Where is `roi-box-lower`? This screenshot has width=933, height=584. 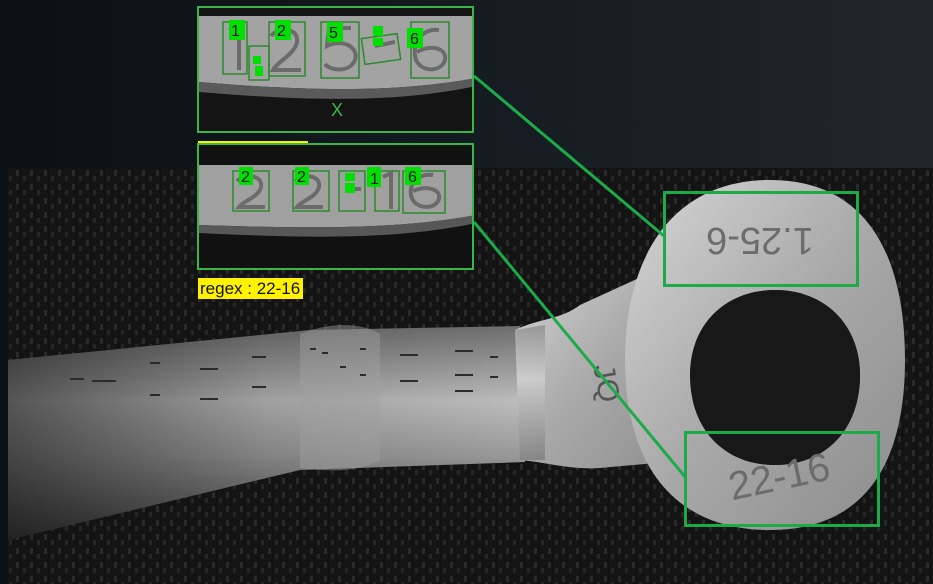
roi-box-lower is located at coordinates (782, 479).